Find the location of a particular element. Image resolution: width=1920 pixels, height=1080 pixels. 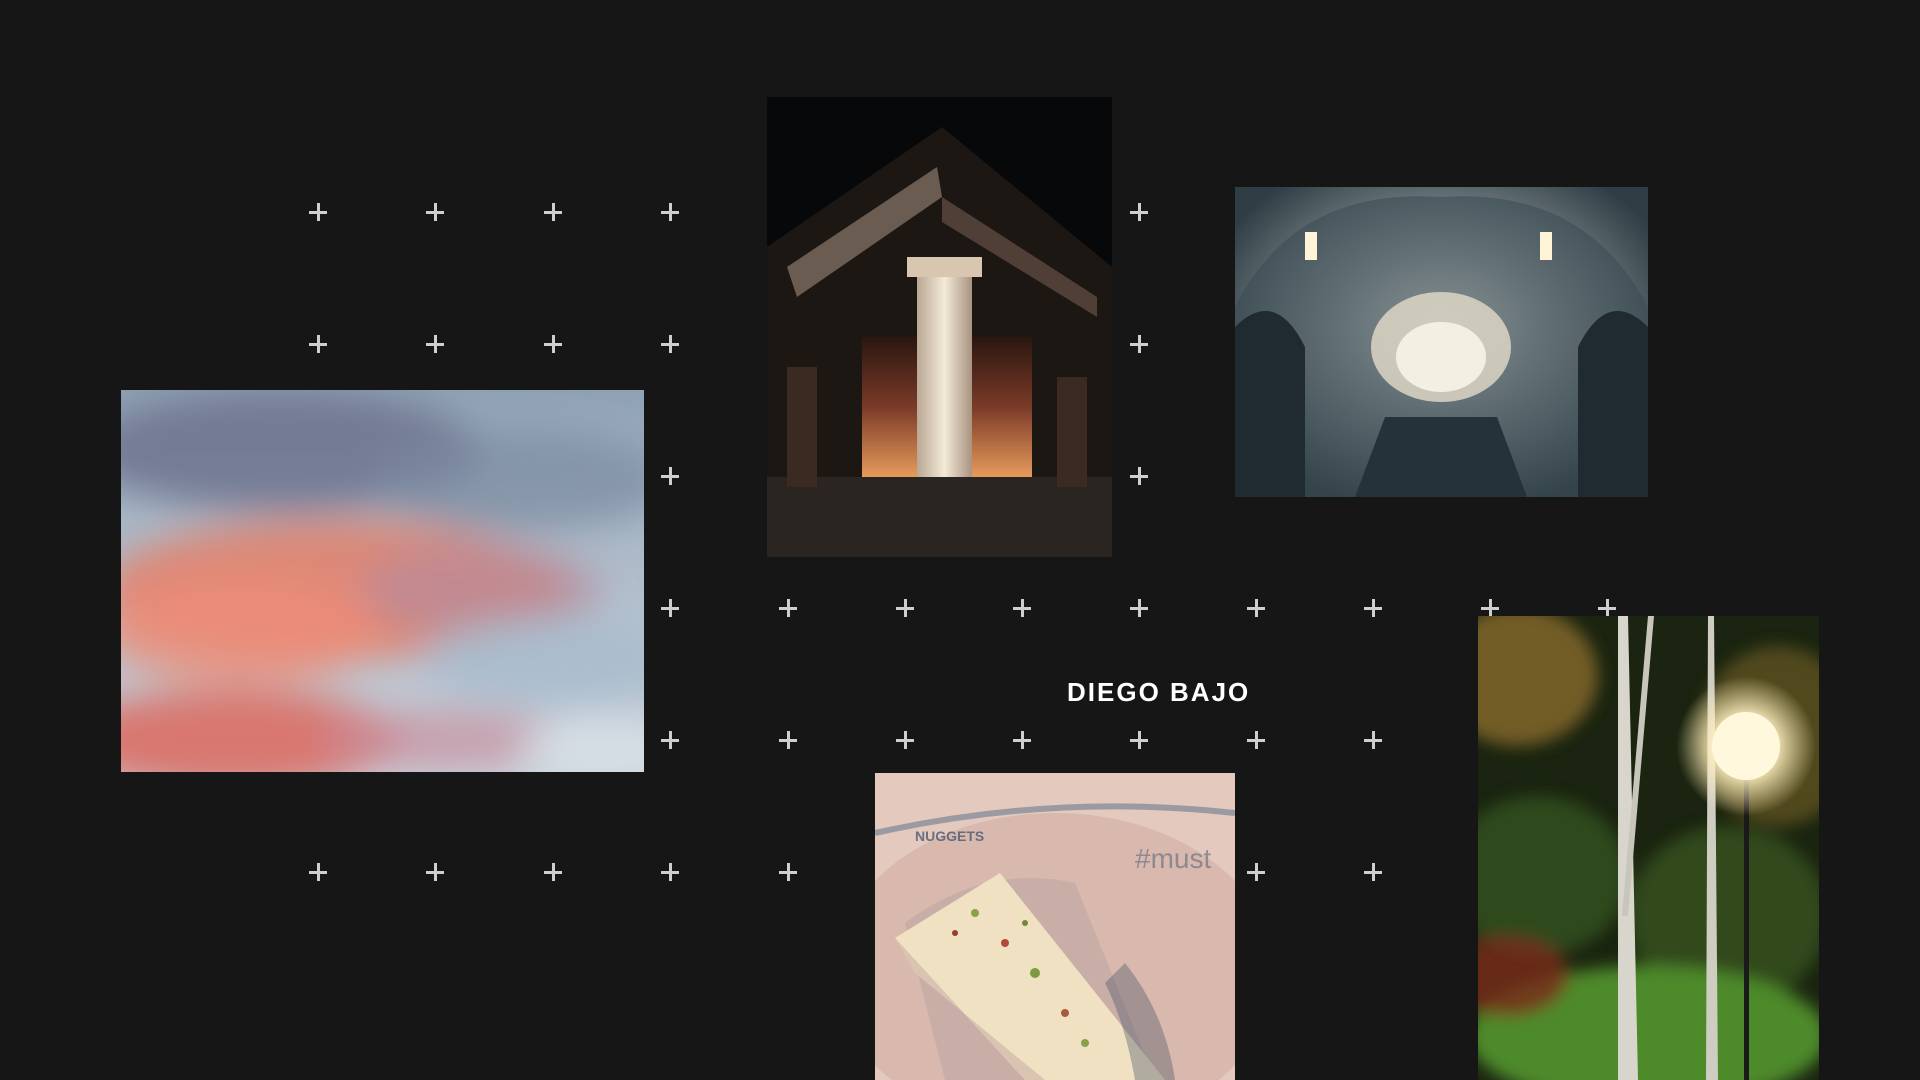

clouds-image is located at coordinates (382, 581).